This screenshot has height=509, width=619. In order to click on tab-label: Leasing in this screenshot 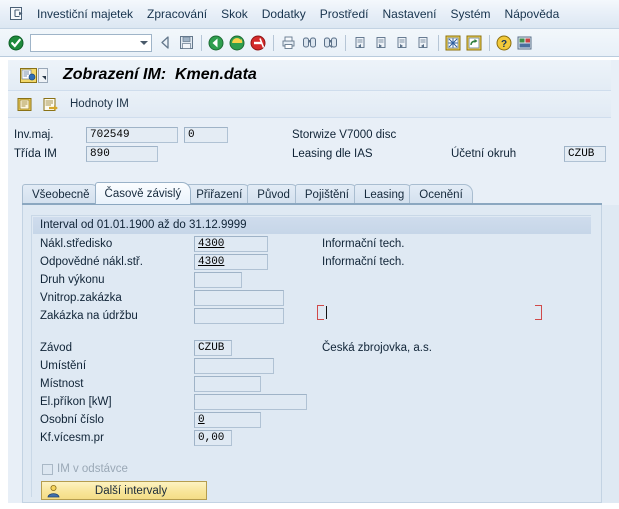, I will do `click(384, 194)`.